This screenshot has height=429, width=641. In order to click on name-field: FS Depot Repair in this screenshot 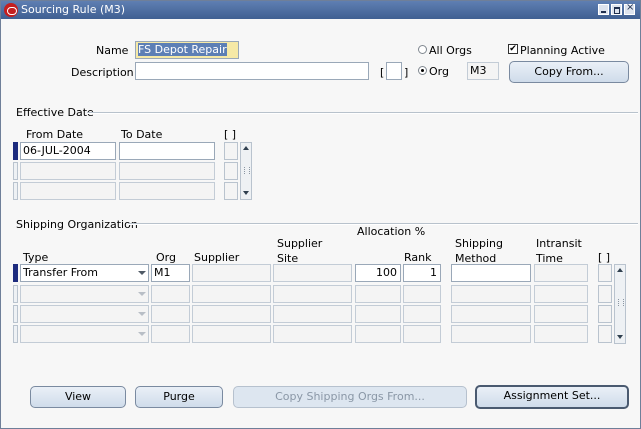, I will do `click(187, 50)`.